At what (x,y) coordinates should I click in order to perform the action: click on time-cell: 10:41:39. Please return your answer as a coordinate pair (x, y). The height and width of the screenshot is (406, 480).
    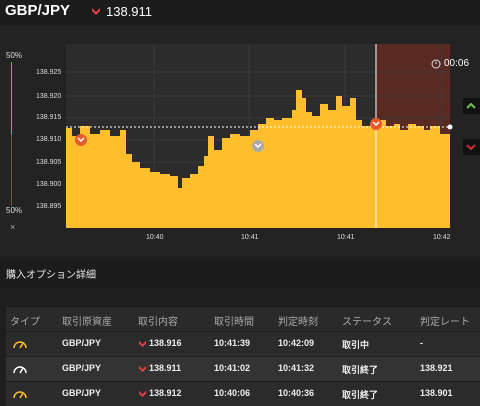
    Looking at the image, I should click on (232, 343).